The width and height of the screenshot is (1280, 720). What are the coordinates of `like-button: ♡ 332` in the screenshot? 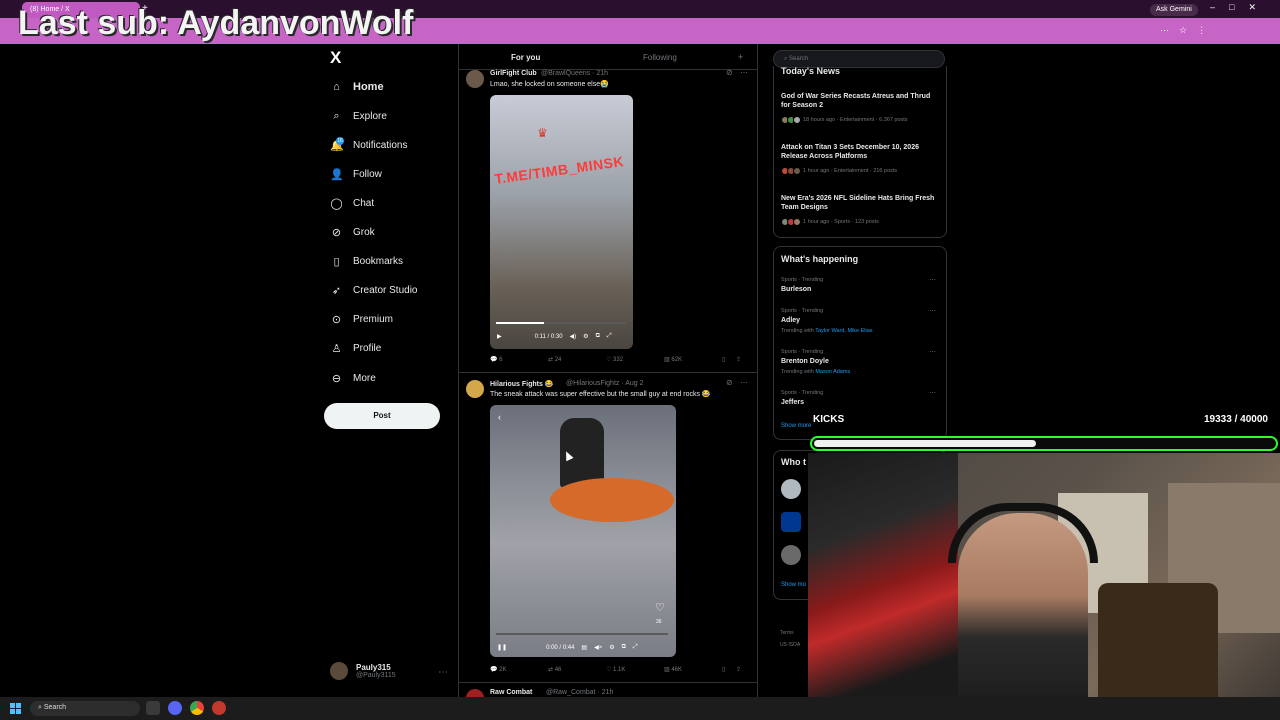 It's located at (635, 359).